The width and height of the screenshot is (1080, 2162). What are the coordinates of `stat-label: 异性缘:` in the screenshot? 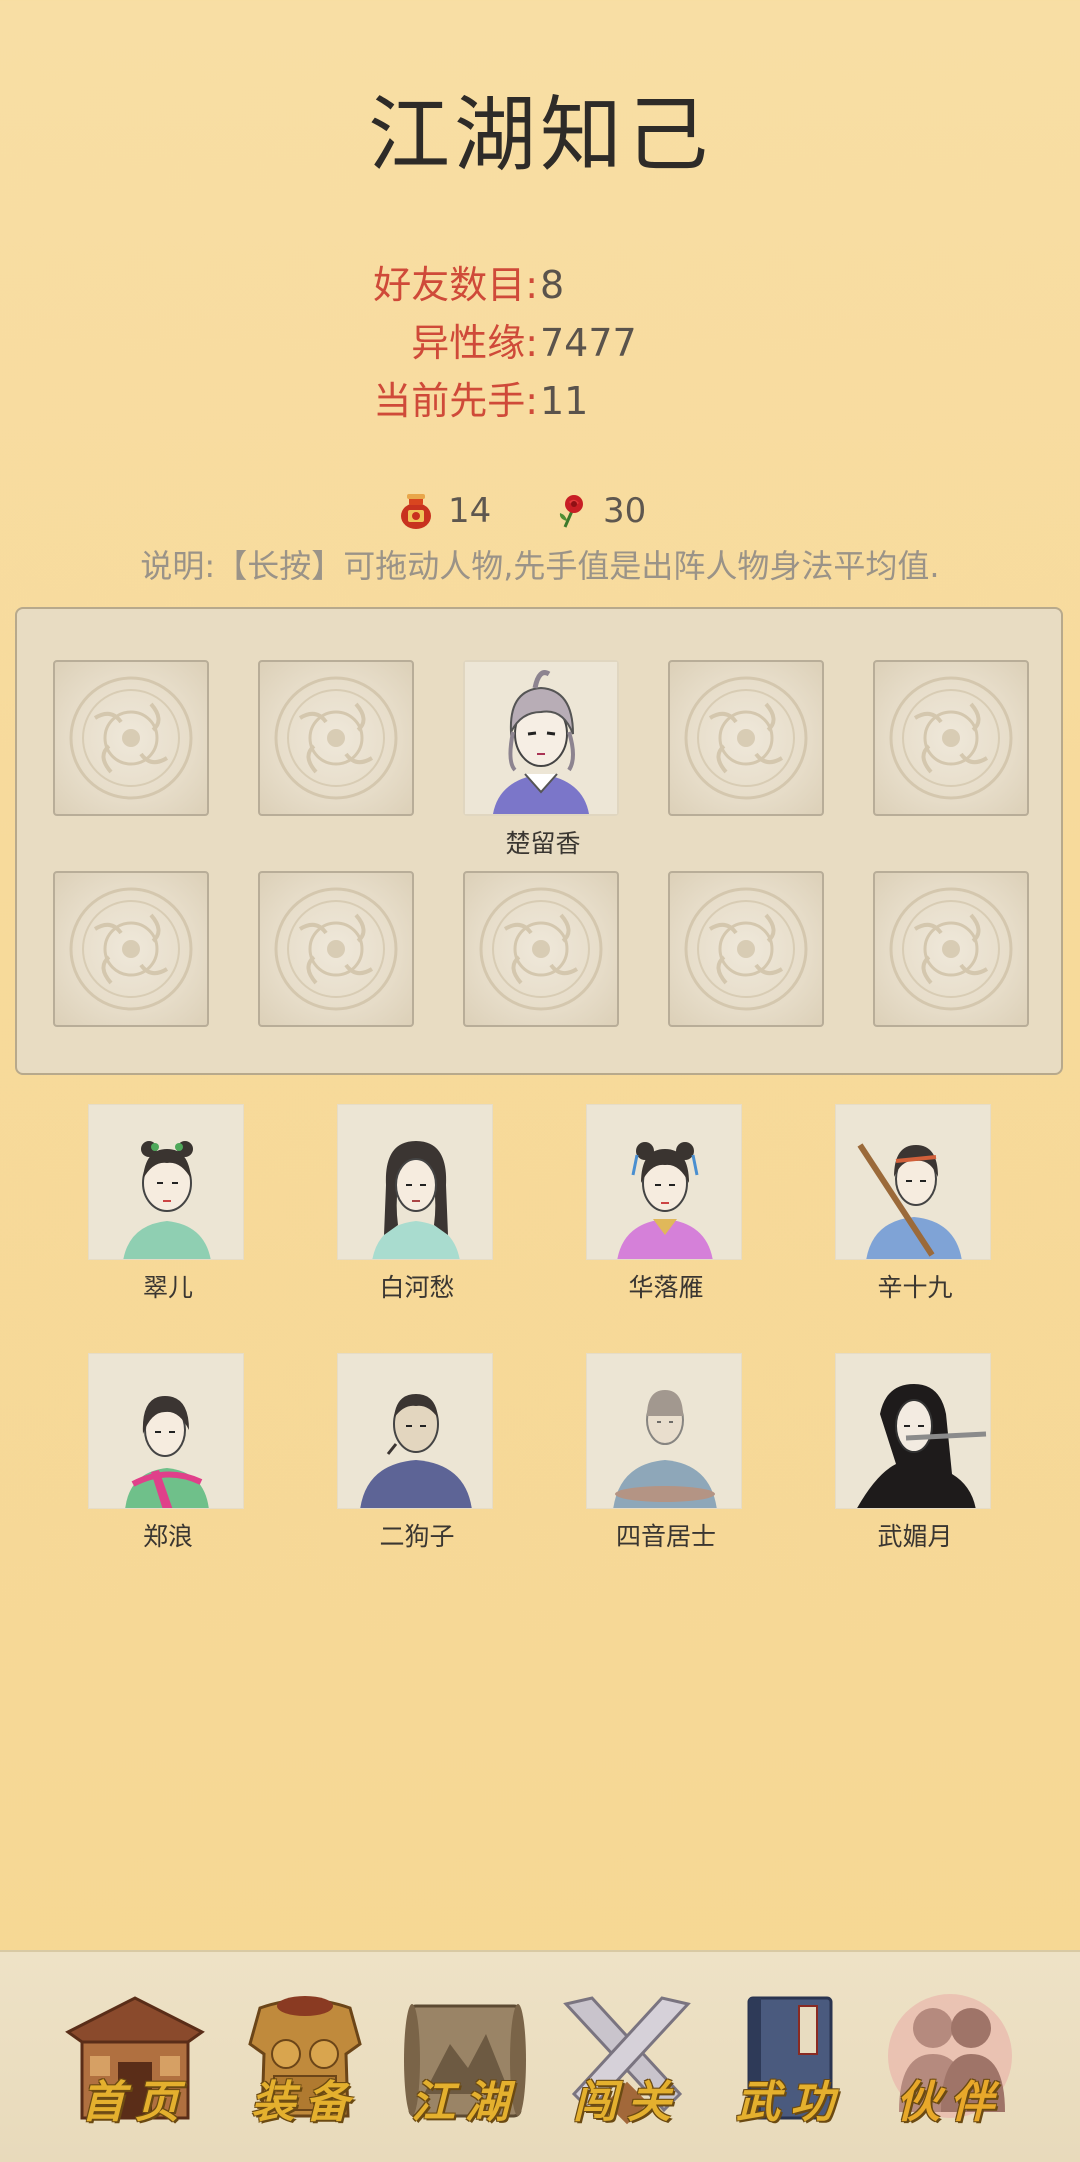 It's located at (474, 343).